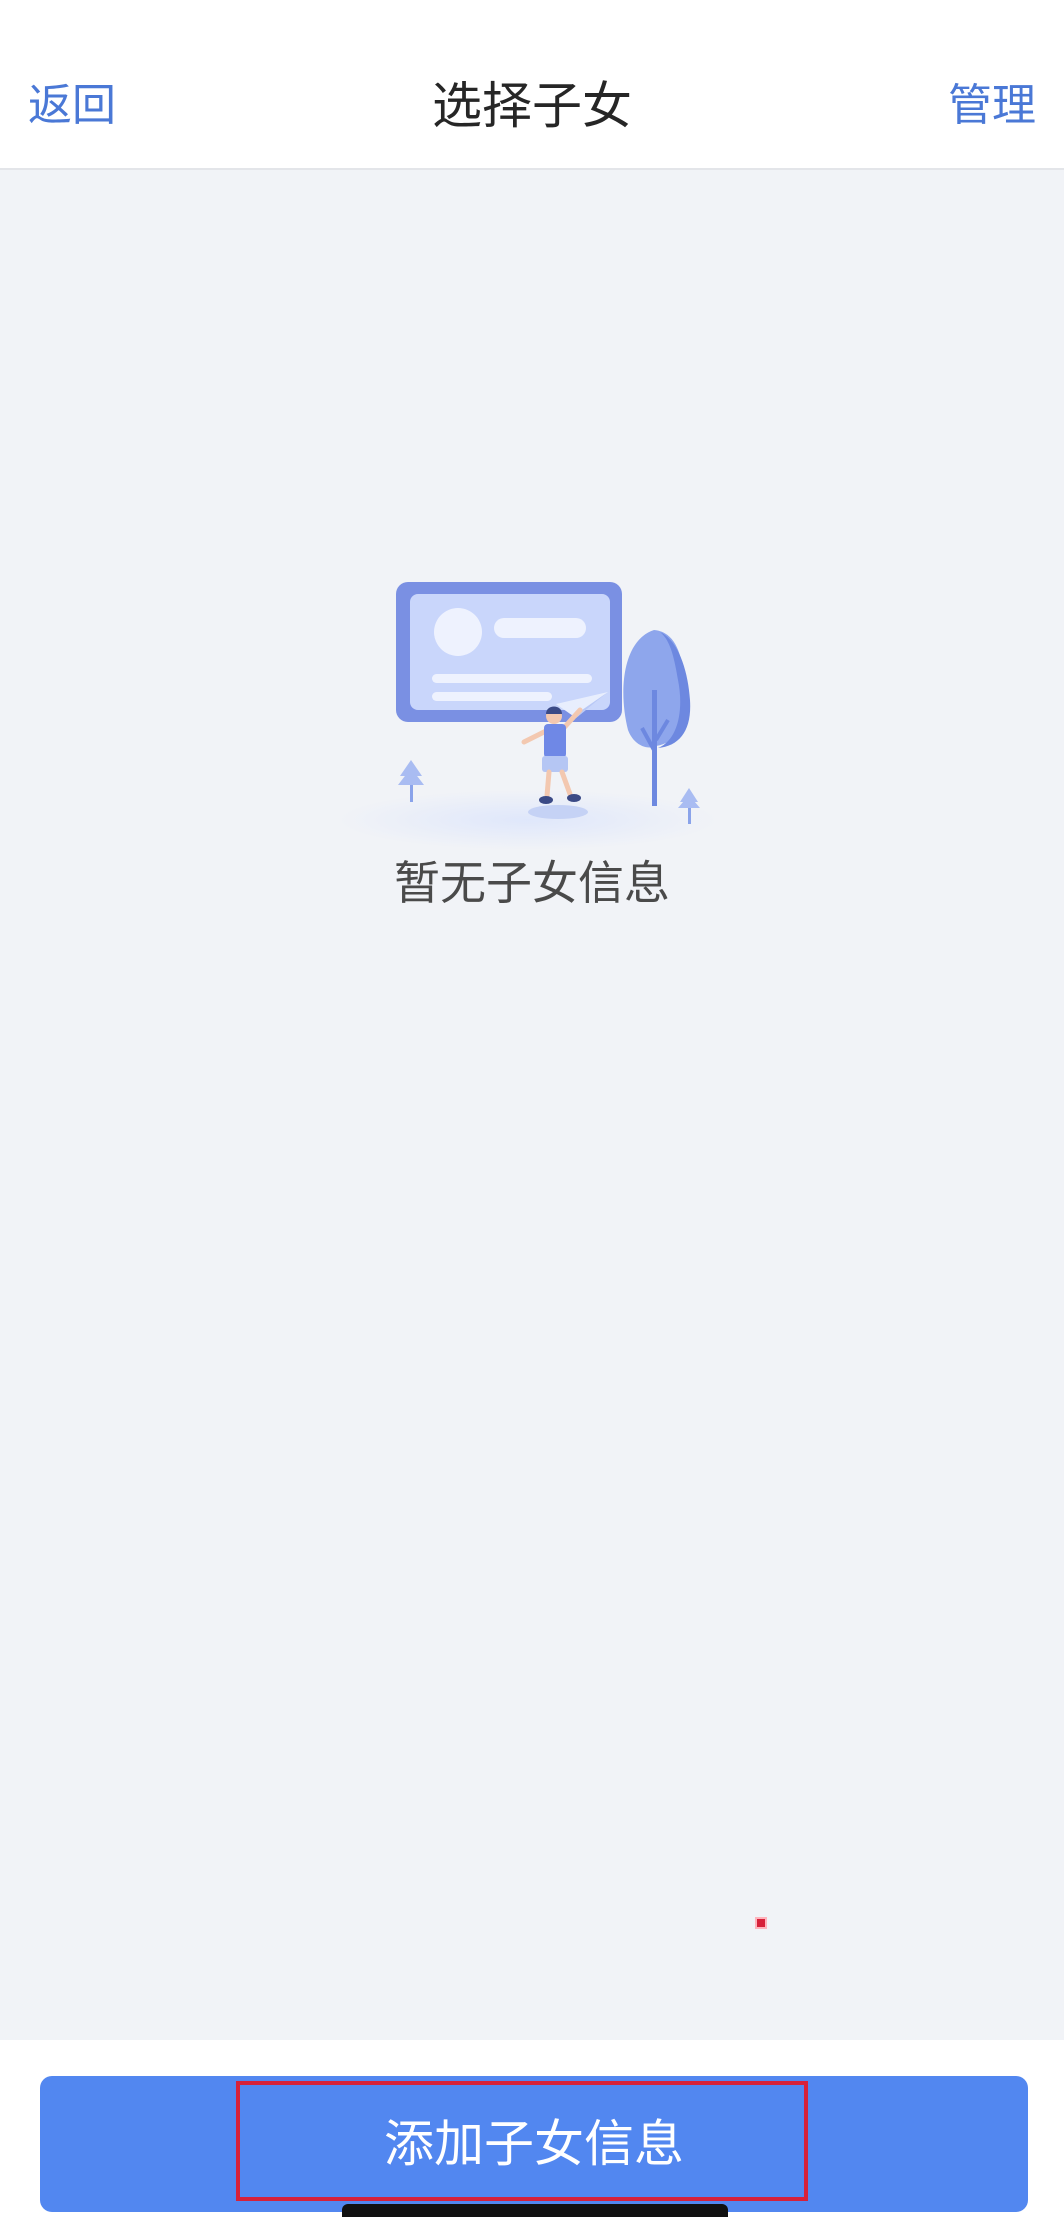 The height and width of the screenshot is (2217, 1064). I want to click on tree-icon, so click(657, 718).